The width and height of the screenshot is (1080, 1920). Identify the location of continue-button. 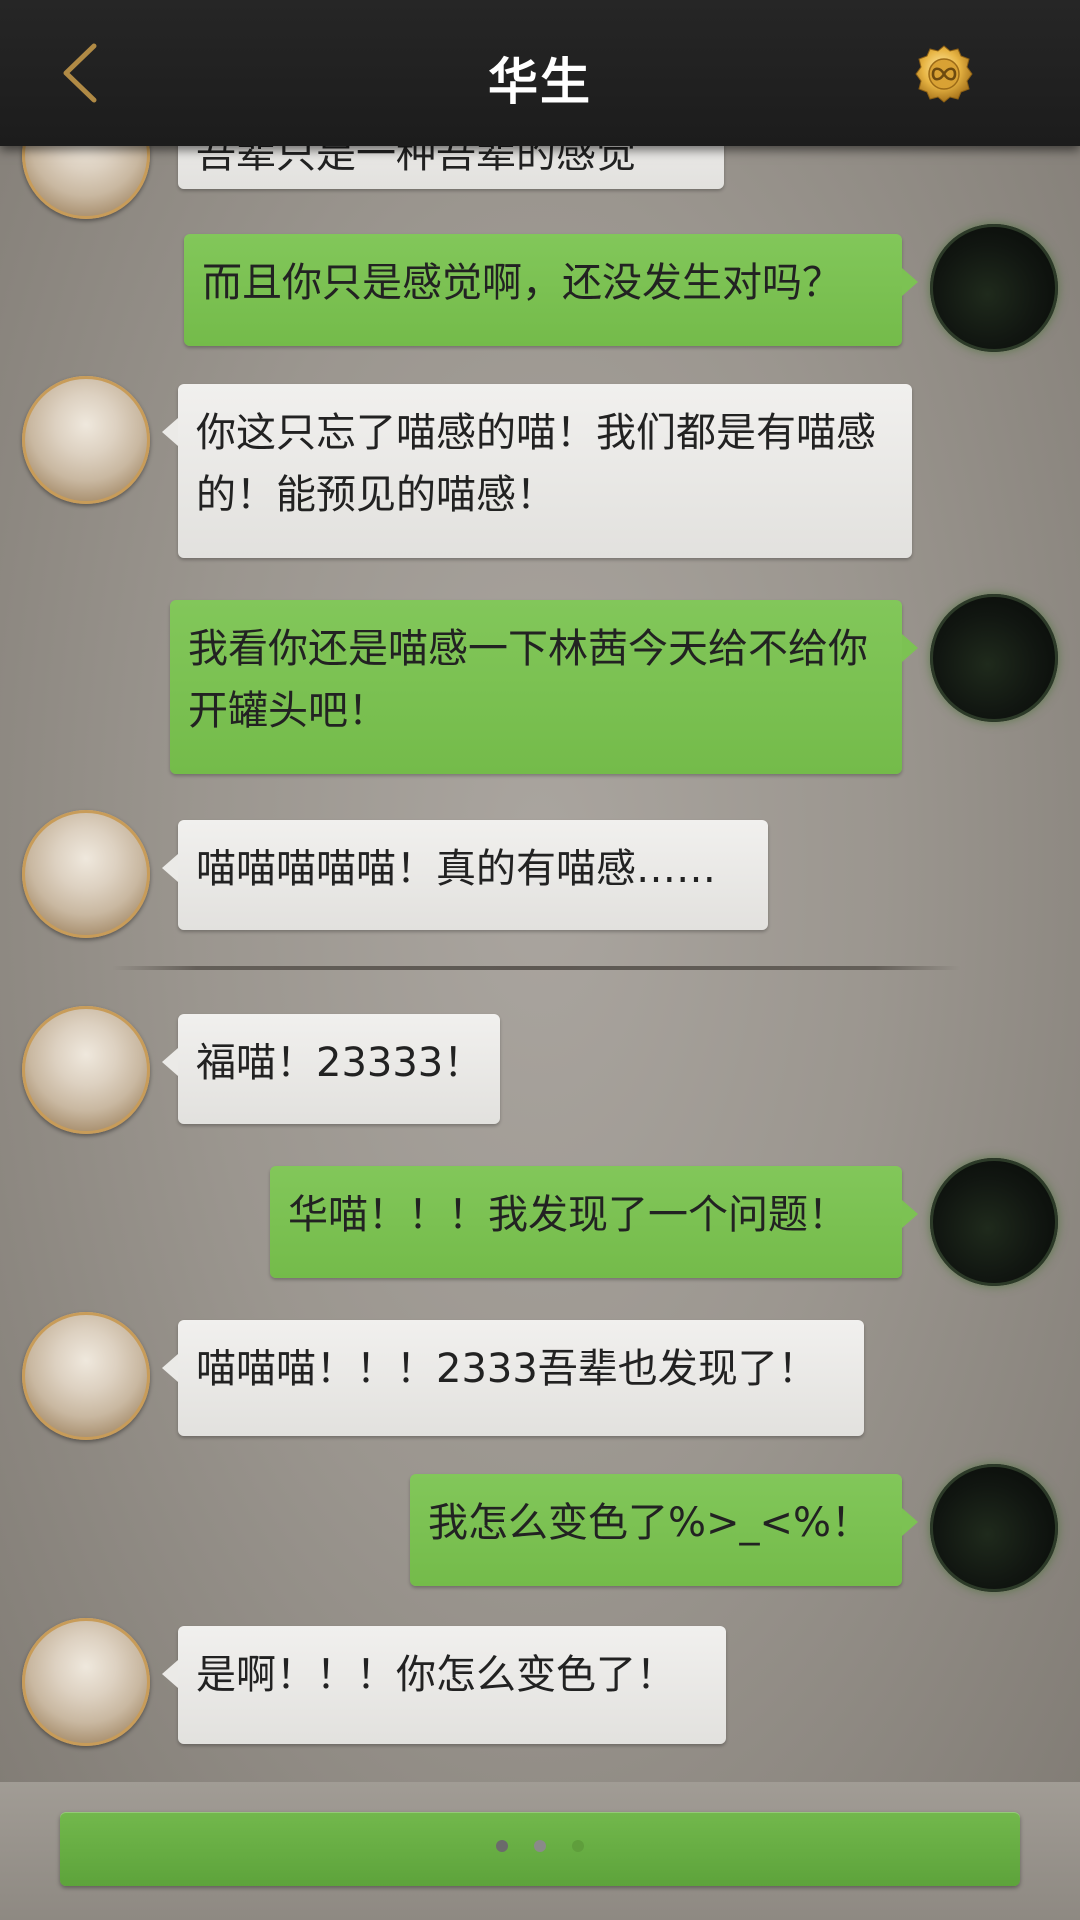
(540, 1849).